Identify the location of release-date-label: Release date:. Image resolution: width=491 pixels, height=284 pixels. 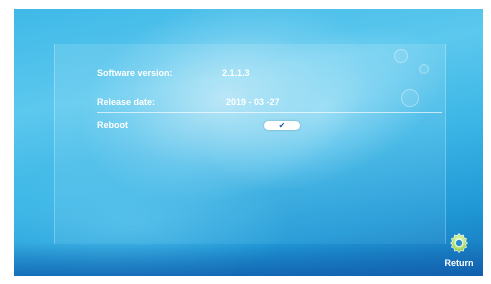
(126, 102).